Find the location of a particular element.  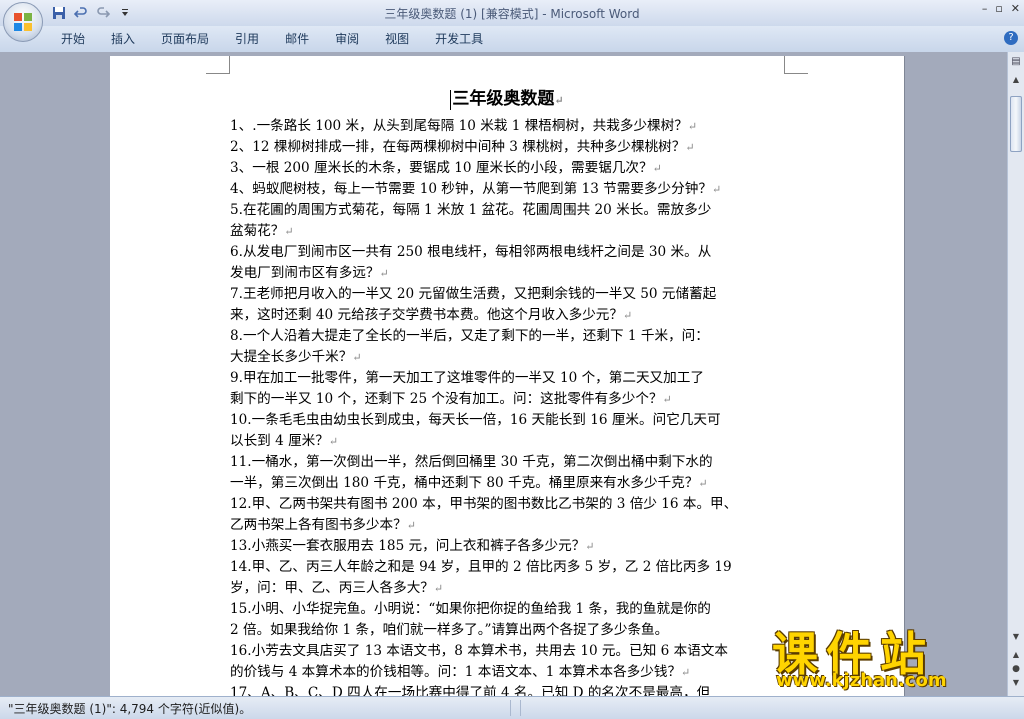

office-logo-icon is located at coordinates (23, 22).